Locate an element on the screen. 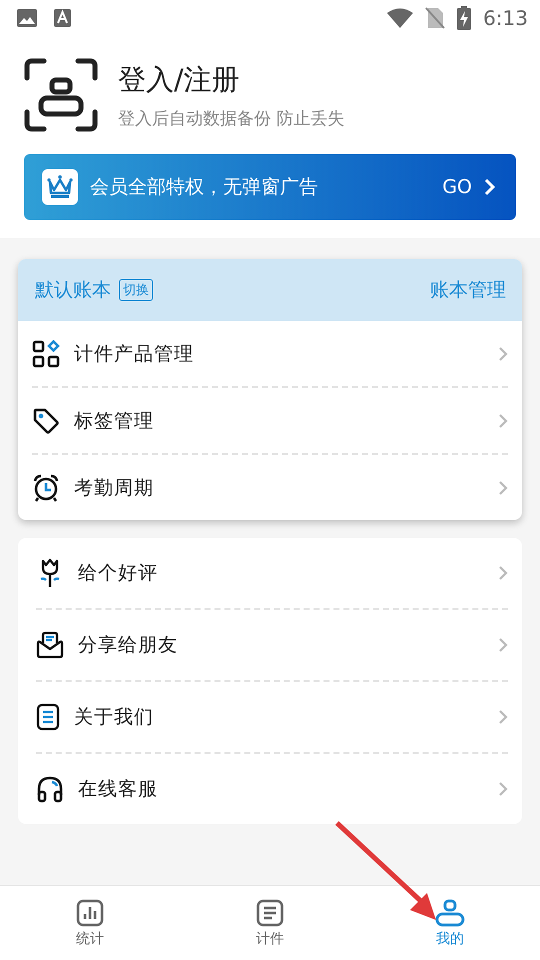 The image size is (540, 960). font-icon is located at coordinates (62, 18).